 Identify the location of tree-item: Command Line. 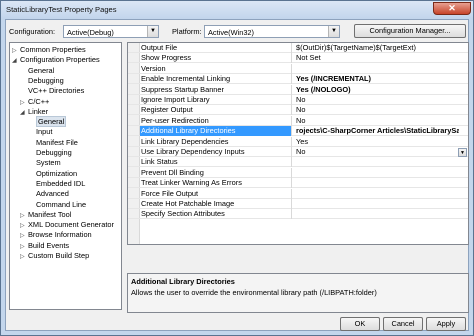
(57, 205).